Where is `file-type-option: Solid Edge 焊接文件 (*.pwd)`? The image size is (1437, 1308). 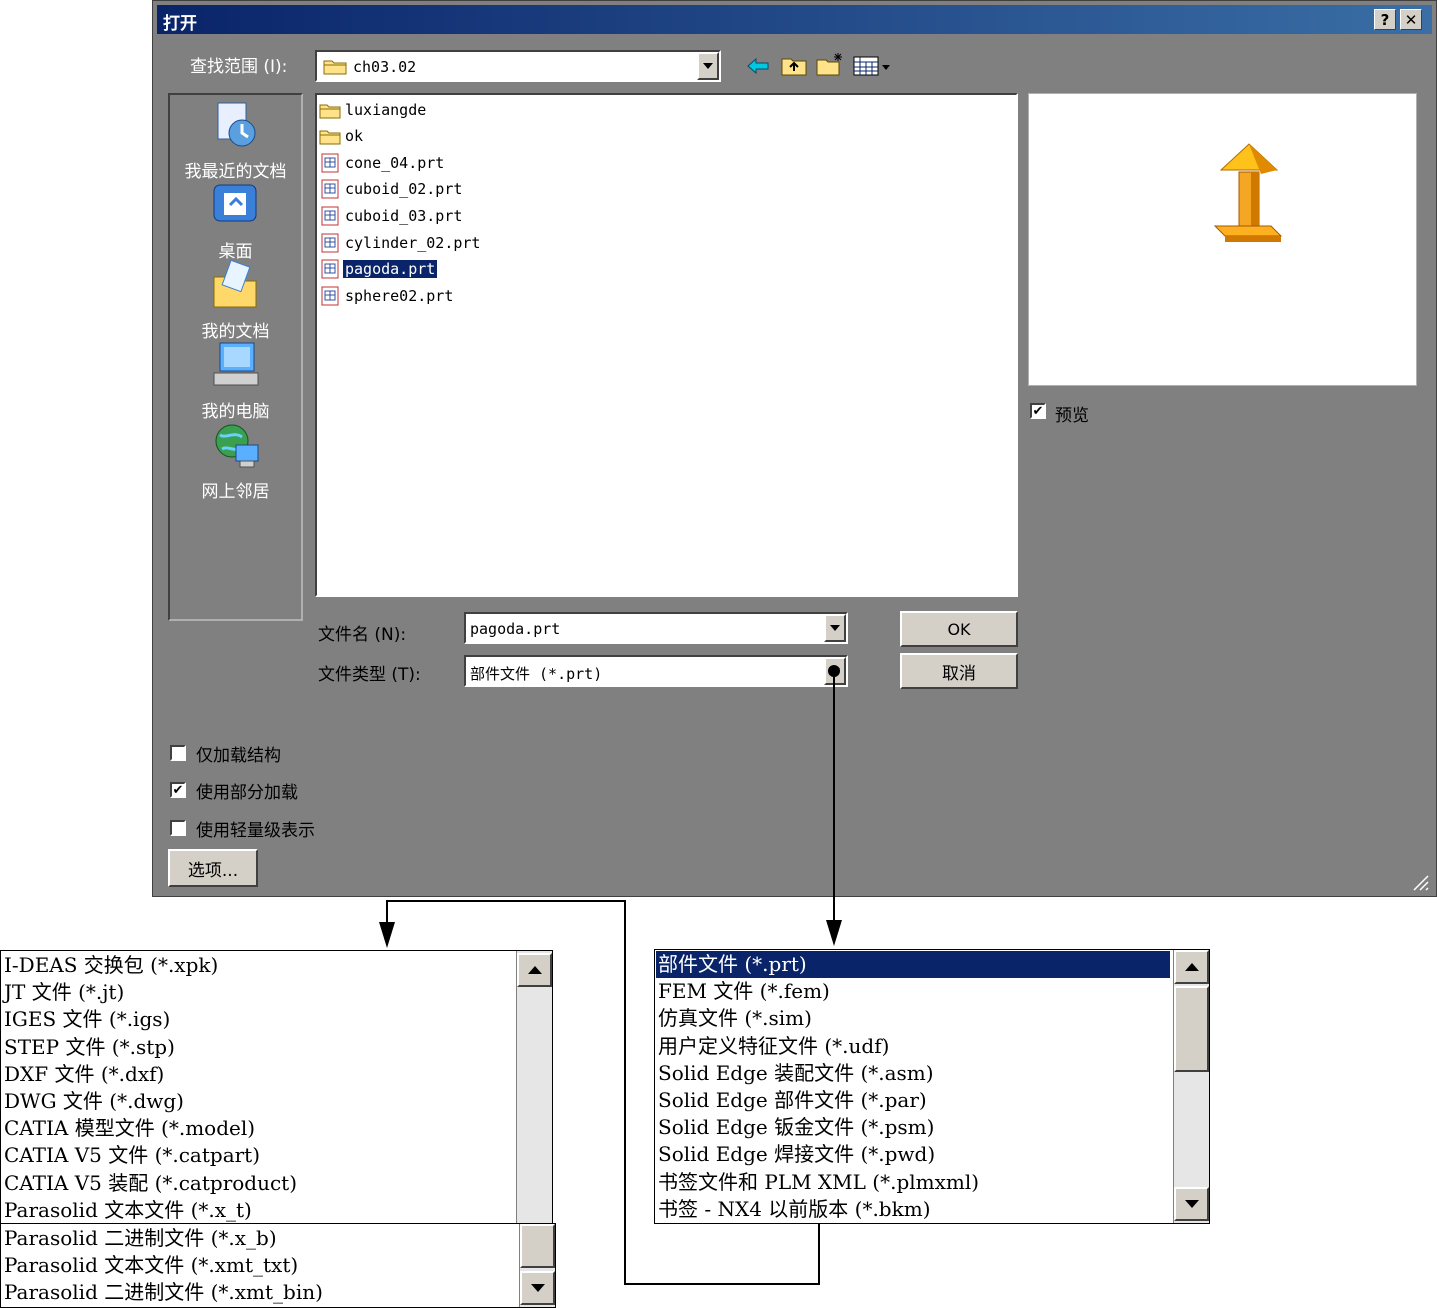 file-type-option: Solid Edge 焊接文件 (*.pwd) is located at coordinates (796, 1154).